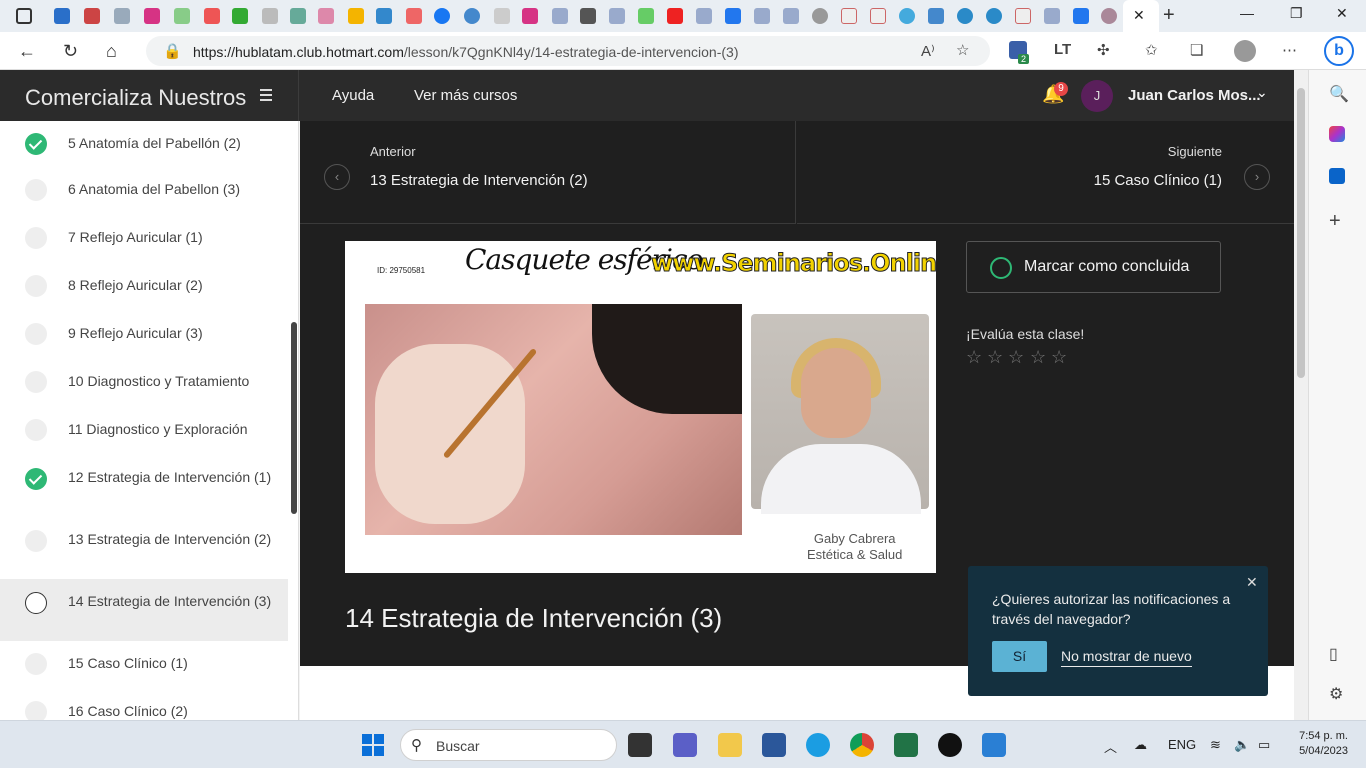 This screenshot has width=1366, height=768. What do you see at coordinates (62, 16) in the screenshot?
I see `tab-favicon-outlook-icon` at bounding box center [62, 16].